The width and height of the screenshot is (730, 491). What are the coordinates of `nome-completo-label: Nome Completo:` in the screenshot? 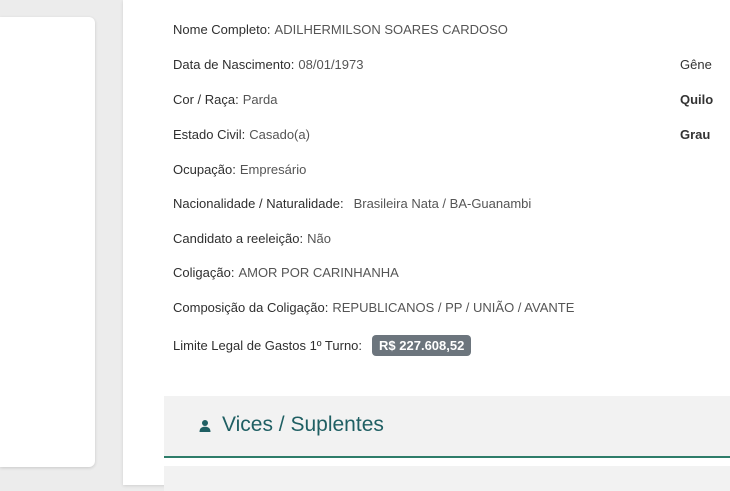 It's located at (222, 29).